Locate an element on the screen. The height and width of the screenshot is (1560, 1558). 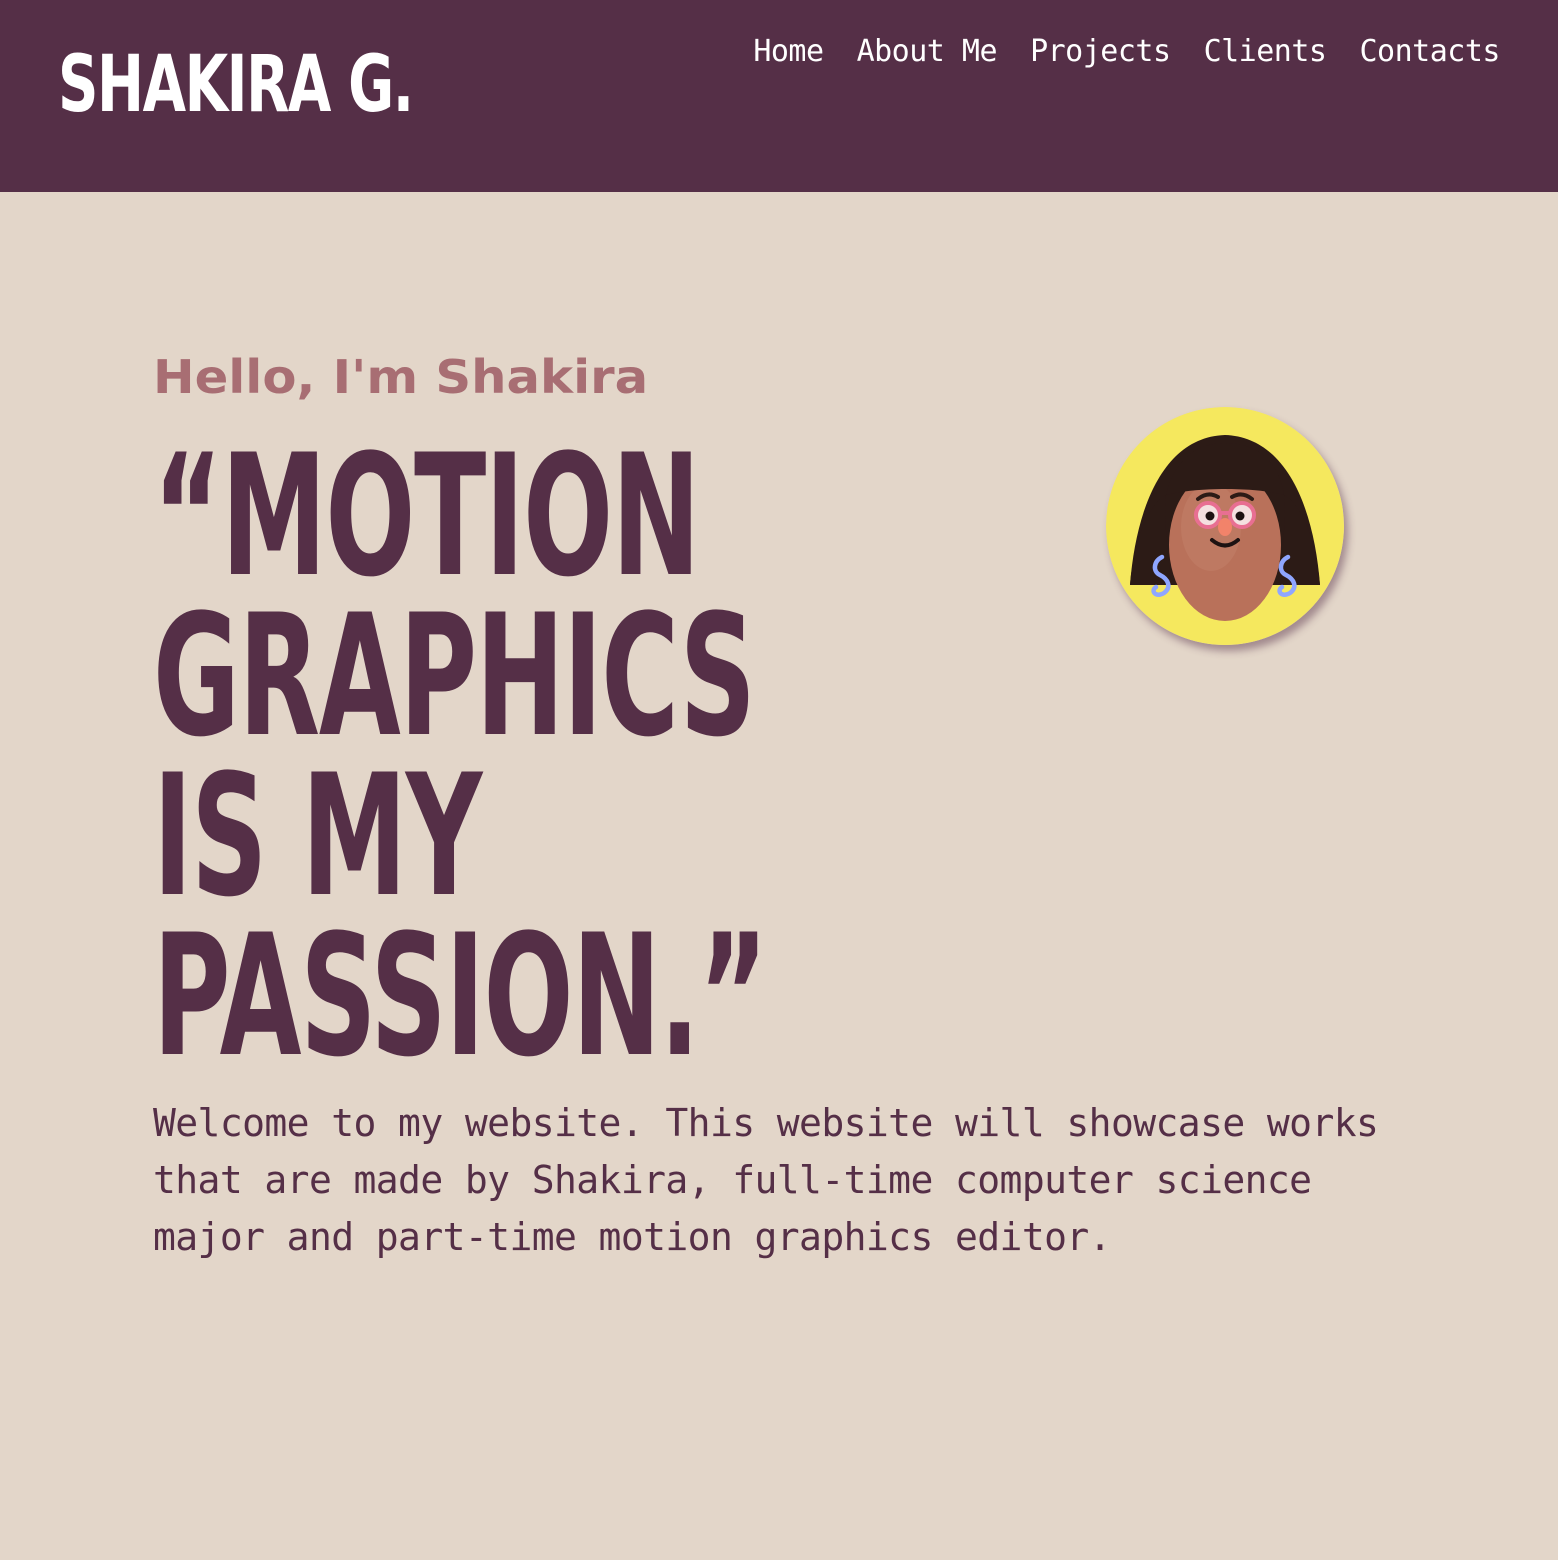
nav-link-projects: Projects is located at coordinates (1100, 51).